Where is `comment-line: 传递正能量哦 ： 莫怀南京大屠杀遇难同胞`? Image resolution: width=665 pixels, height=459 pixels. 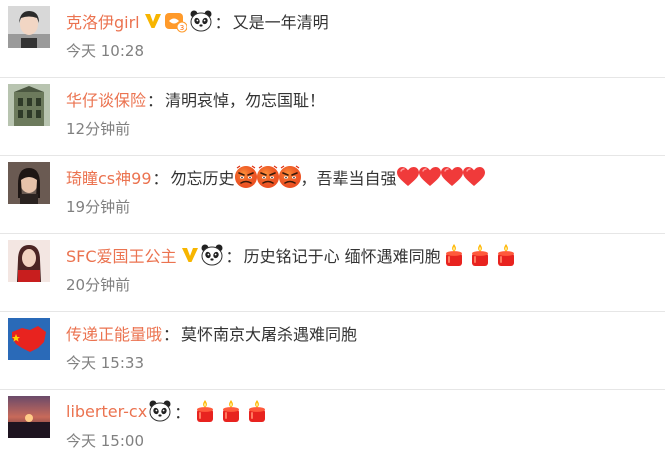 comment-line: 传递正能量哦 ： 莫怀南京大屠杀遇难同胞 is located at coordinates (211, 333).